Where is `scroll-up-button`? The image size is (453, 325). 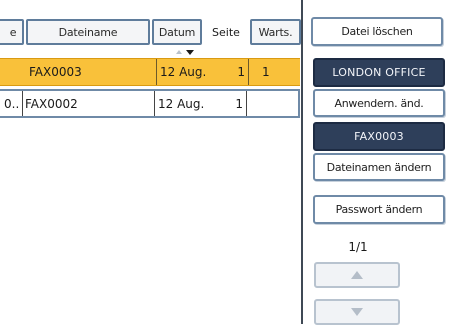 scroll-up-button is located at coordinates (357, 275).